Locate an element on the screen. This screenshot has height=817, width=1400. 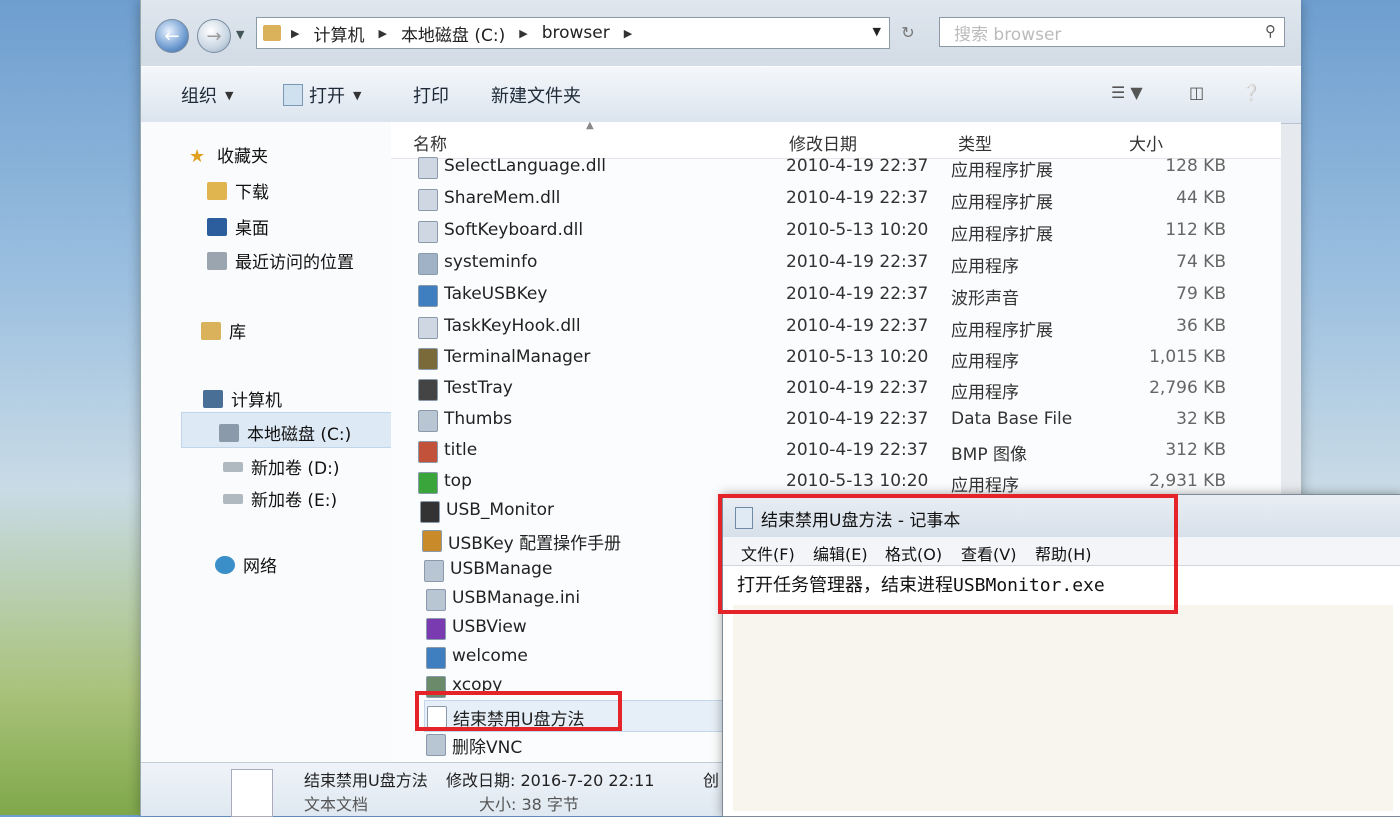
sidebar-item-desktop: 桌面 is located at coordinates (238, 226).